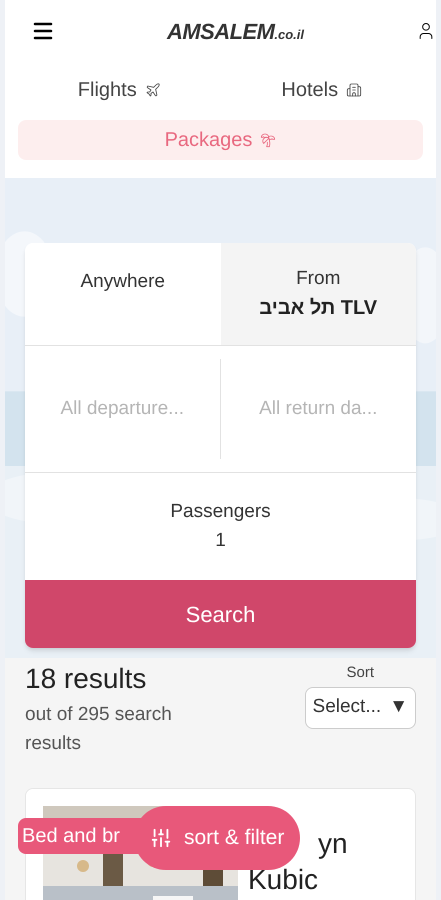  What do you see at coordinates (86, 679) in the screenshot?
I see `results-count: 18 results` at bounding box center [86, 679].